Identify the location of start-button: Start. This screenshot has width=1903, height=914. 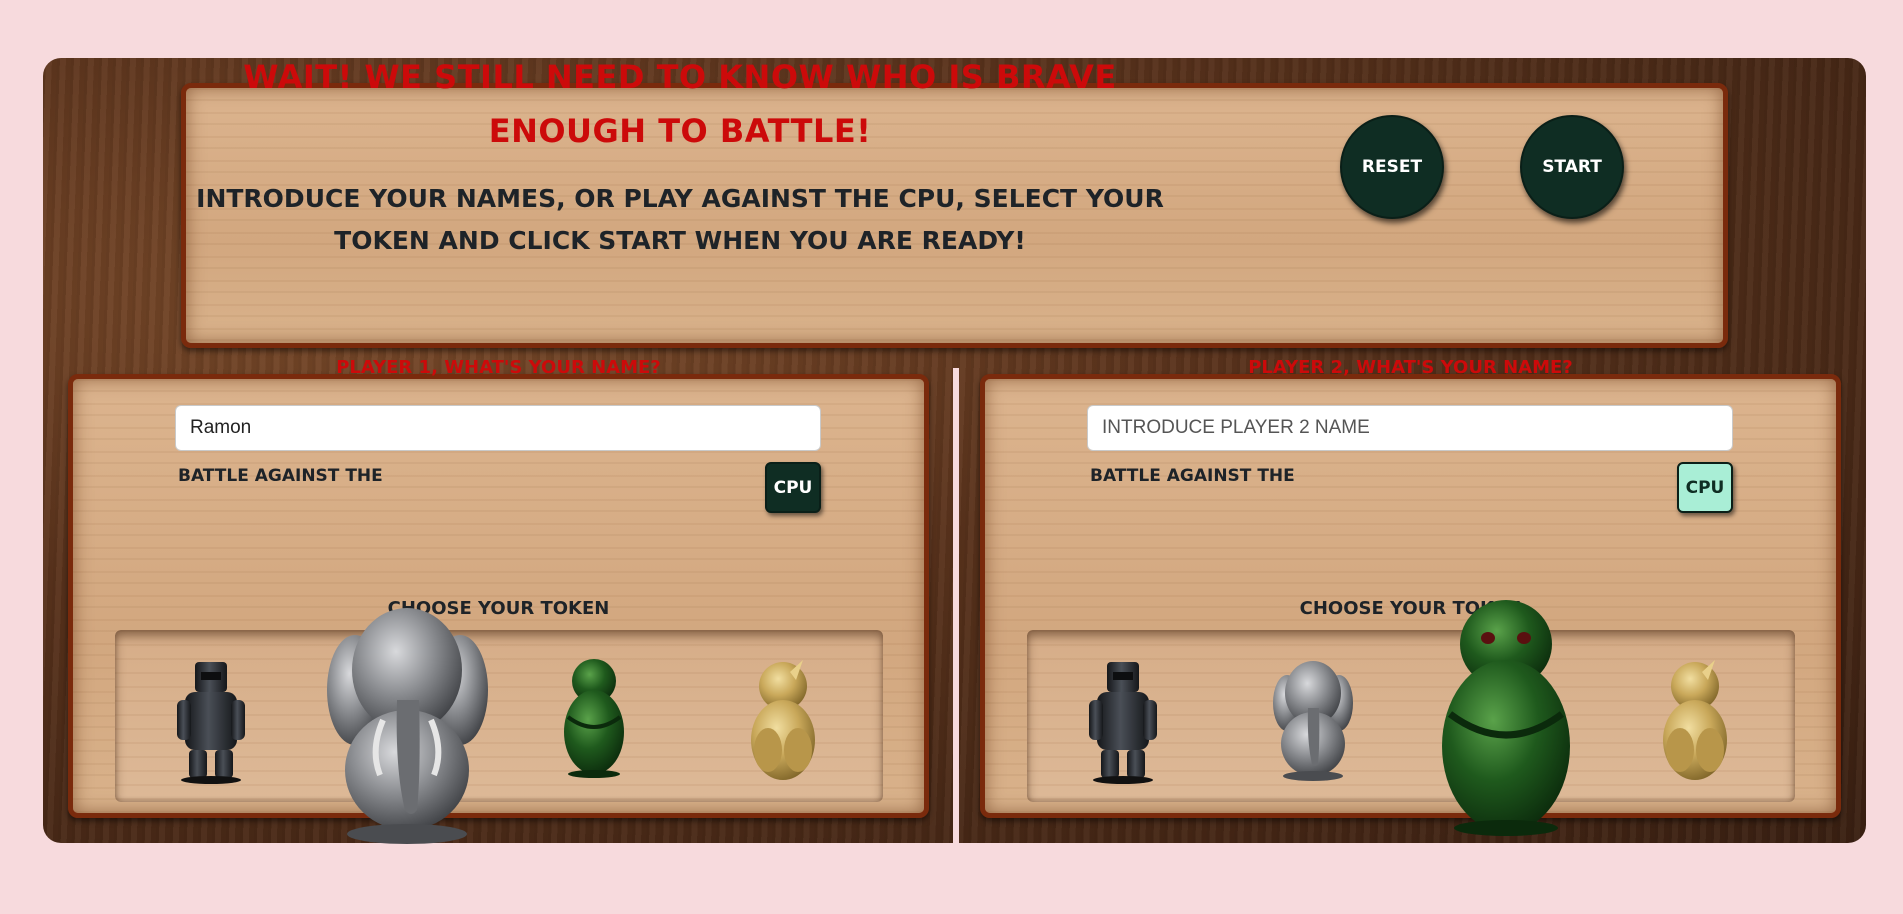
(1572, 167).